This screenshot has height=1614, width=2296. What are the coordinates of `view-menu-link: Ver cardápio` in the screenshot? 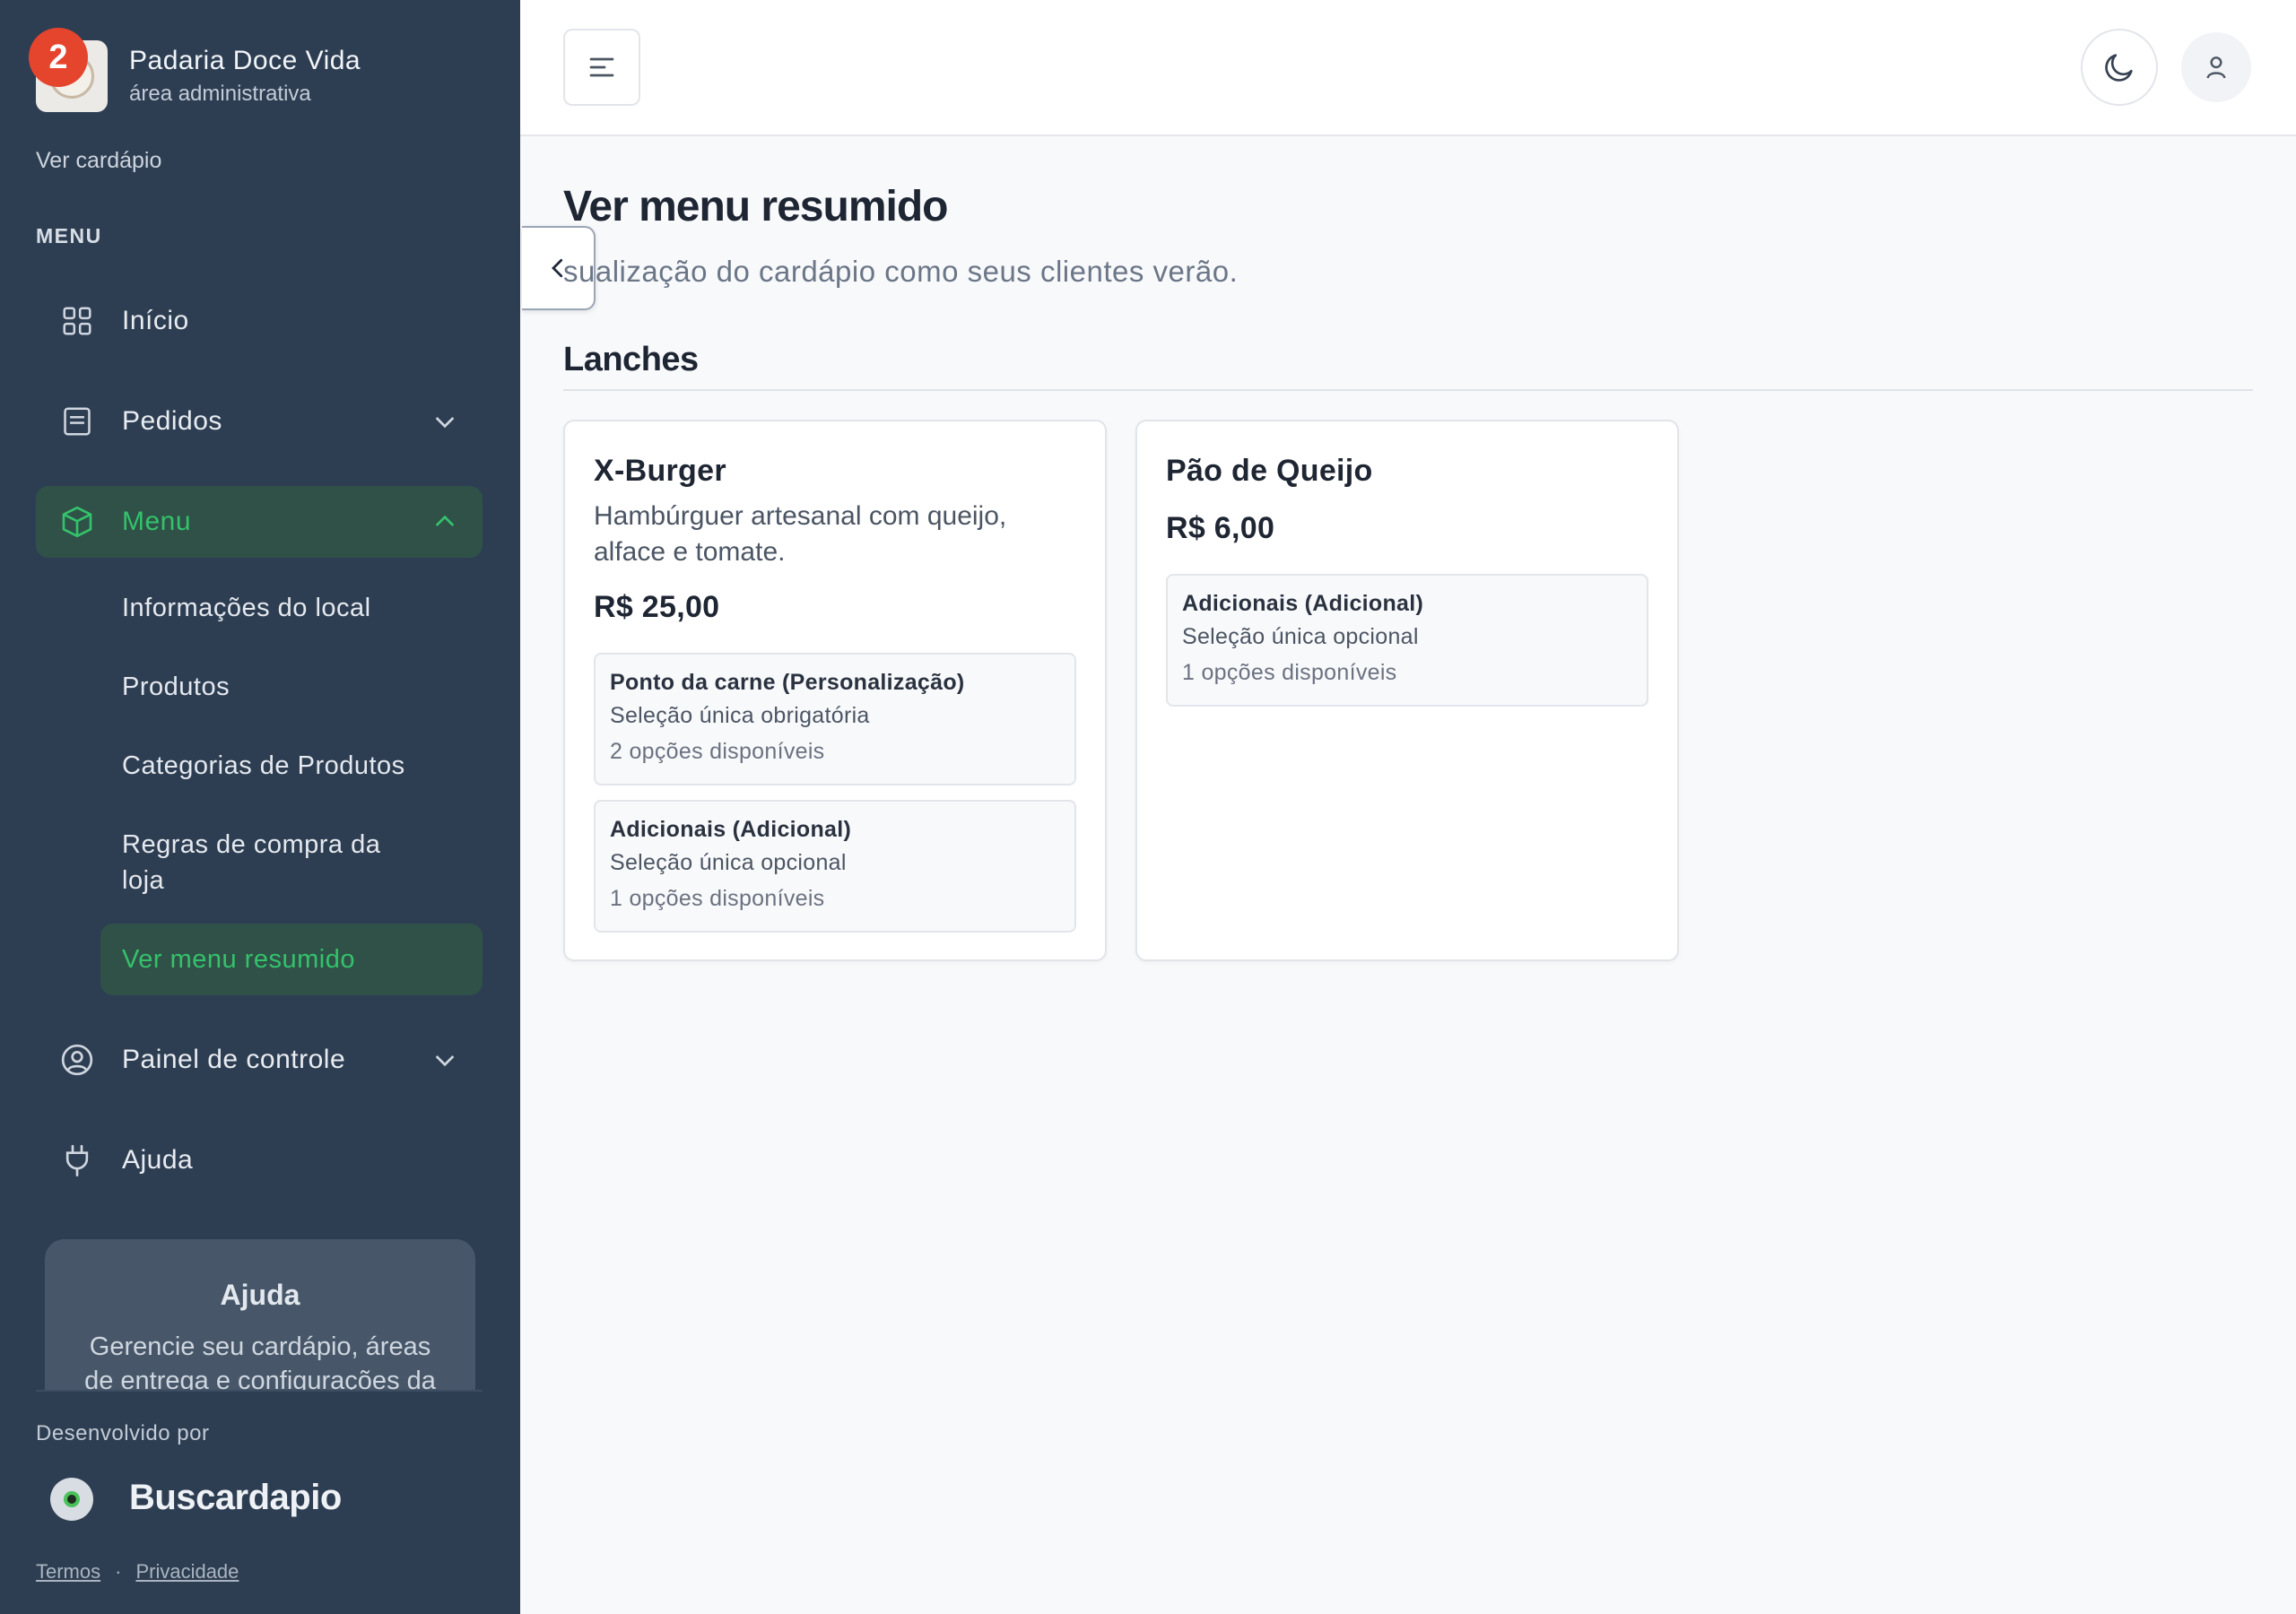 It's located at (98, 161).